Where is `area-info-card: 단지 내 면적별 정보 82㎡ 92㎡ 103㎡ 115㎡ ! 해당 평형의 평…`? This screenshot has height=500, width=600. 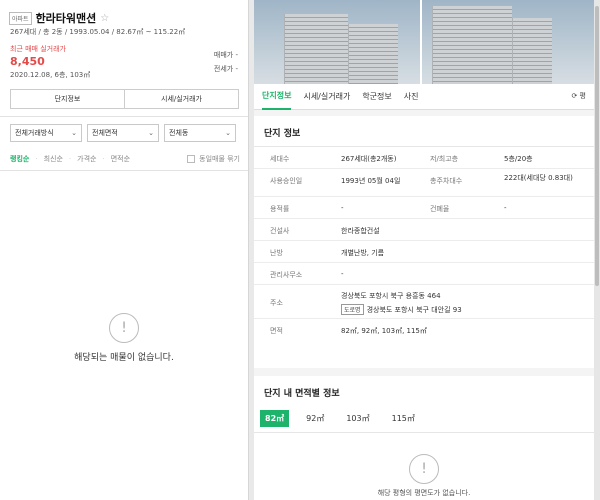 area-info-card: 단지 내 면적별 정보 82㎡ 92㎡ 103㎡ 115㎡ ! 해당 평형의 평… is located at coordinates (424, 438).